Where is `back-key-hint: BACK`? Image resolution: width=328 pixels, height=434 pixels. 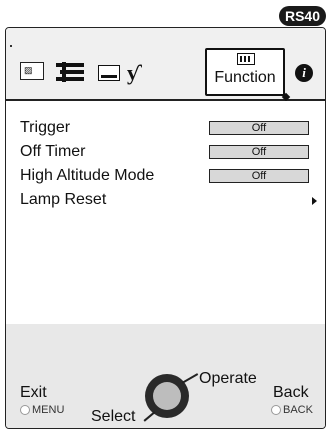
back-key-hint: BACK is located at coordinates (292, 410).